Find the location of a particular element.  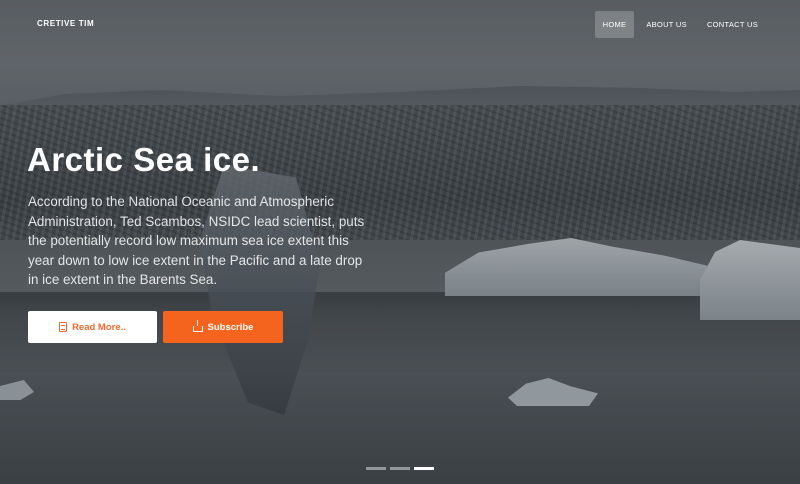

nav-item-home: HOME is located at coordinates (614, 24).